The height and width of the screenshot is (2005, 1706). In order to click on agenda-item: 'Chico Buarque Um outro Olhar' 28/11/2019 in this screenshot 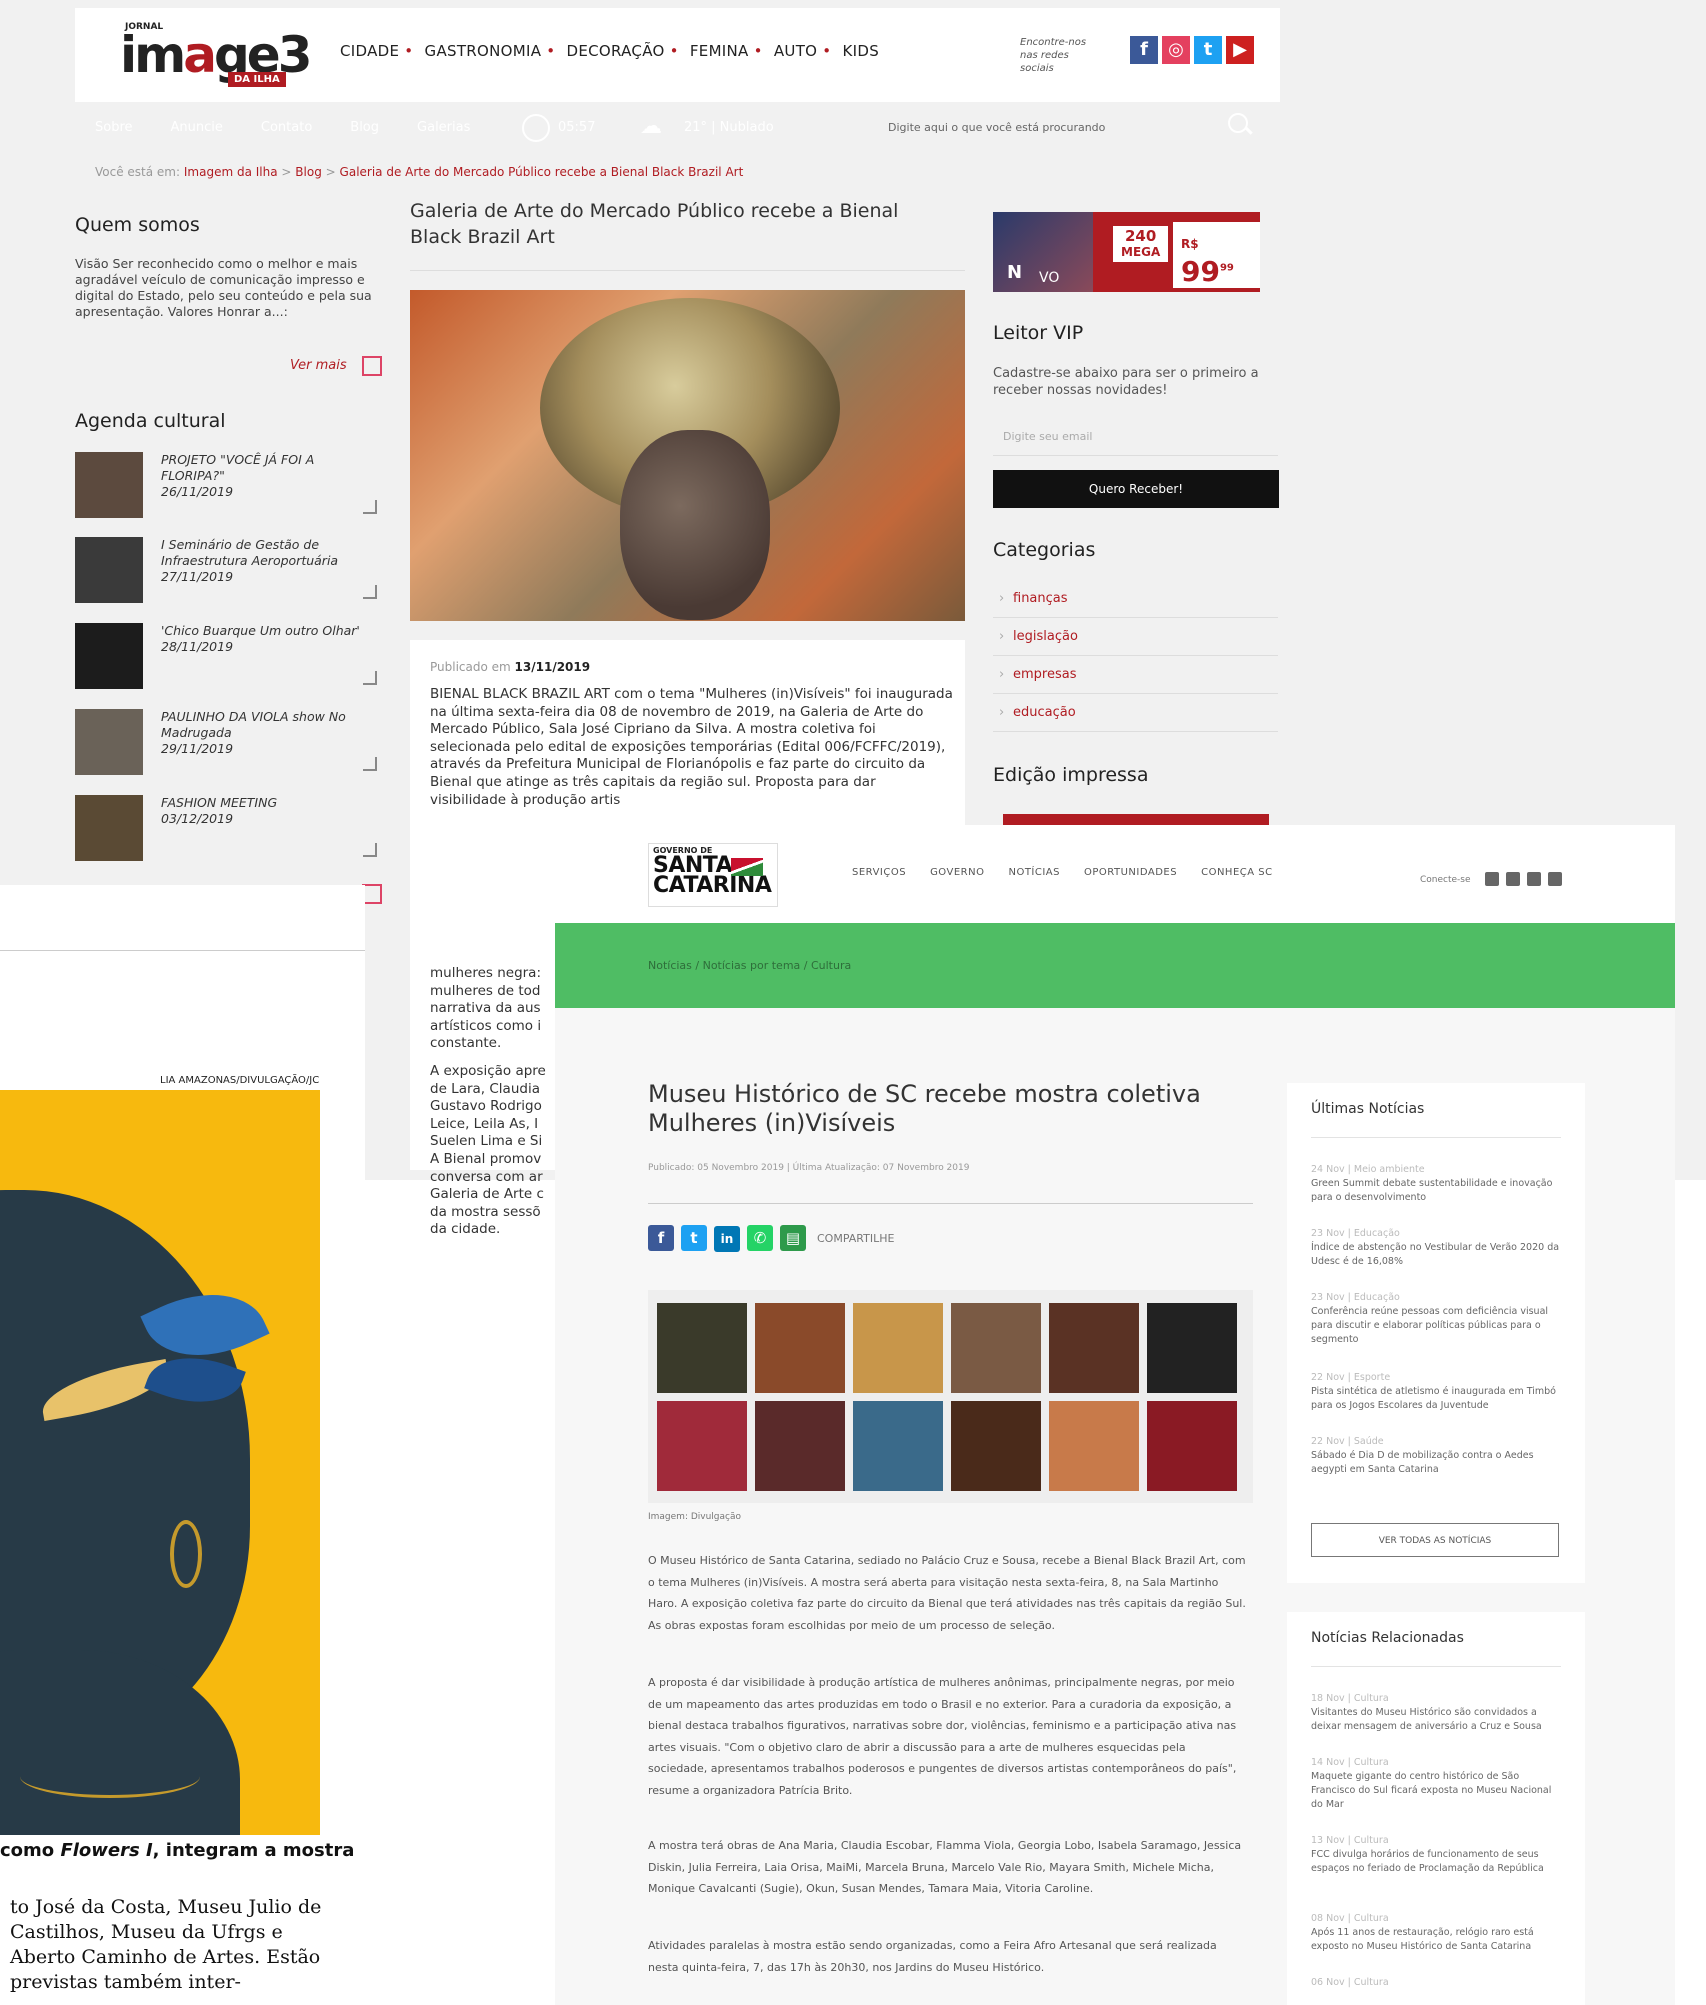, I will do `click(230, 658)`.